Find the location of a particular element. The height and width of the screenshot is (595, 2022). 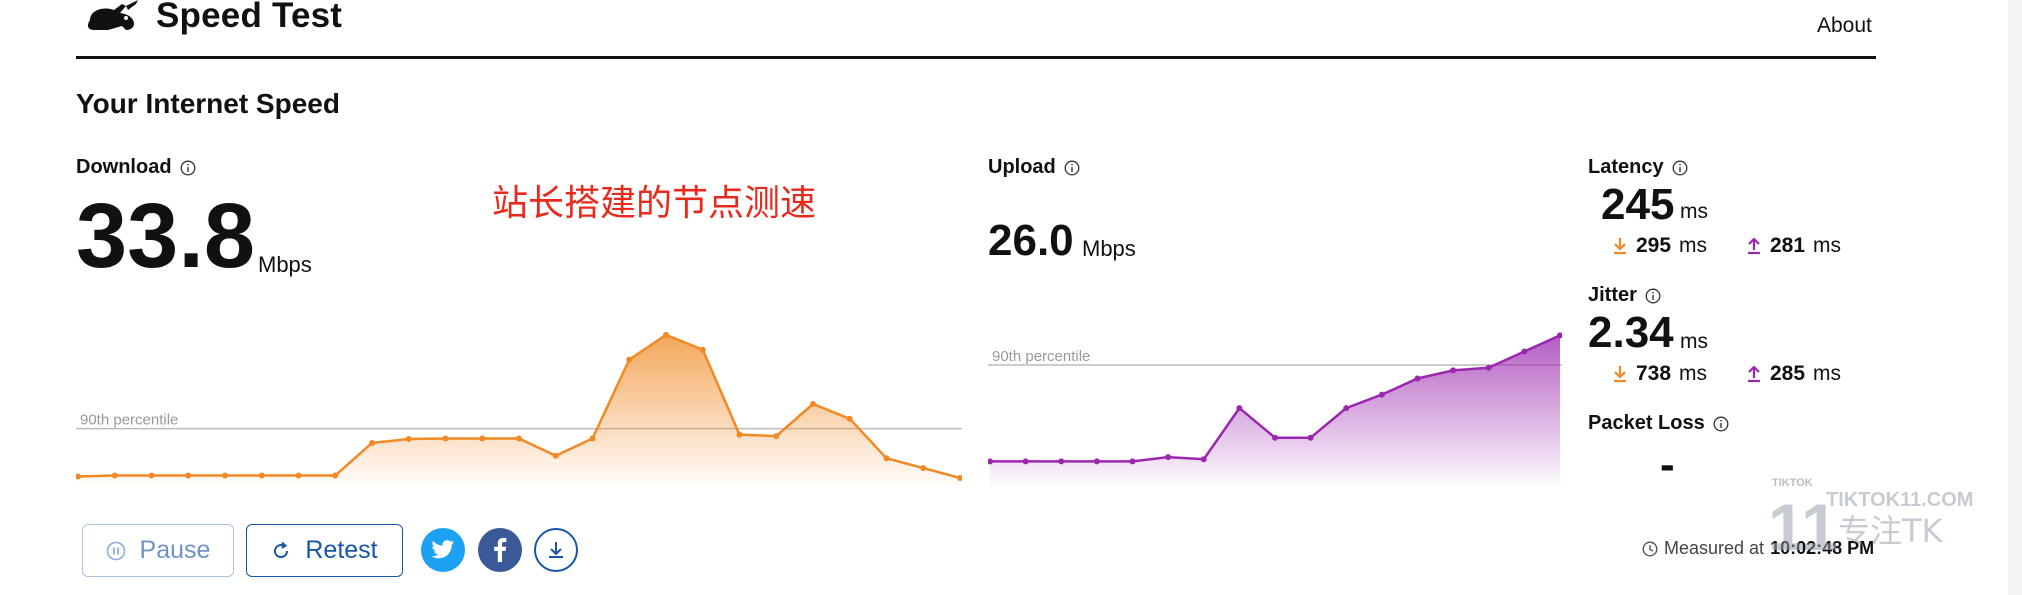

jitter-upload-value: 285 is located at coordinates (1788, 373).